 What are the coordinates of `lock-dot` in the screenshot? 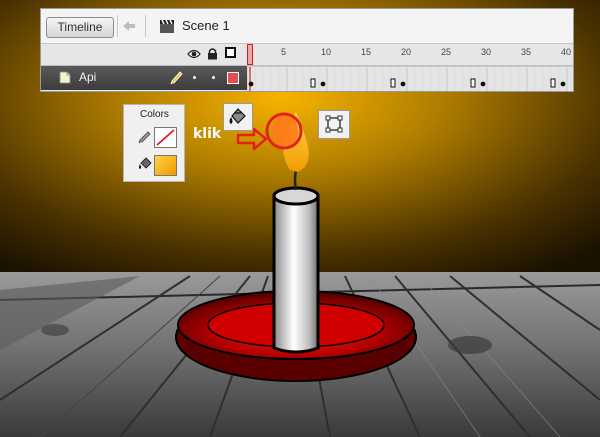 It's located at (213, 77).